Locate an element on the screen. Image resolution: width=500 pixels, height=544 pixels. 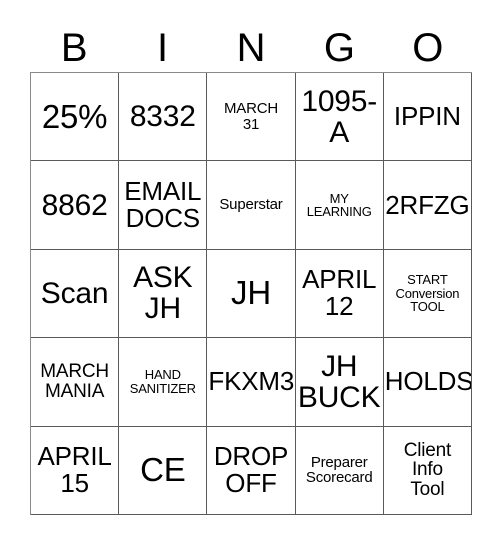
bingo-cell: Preparer Scorecard is located at coordinates (339, 470).